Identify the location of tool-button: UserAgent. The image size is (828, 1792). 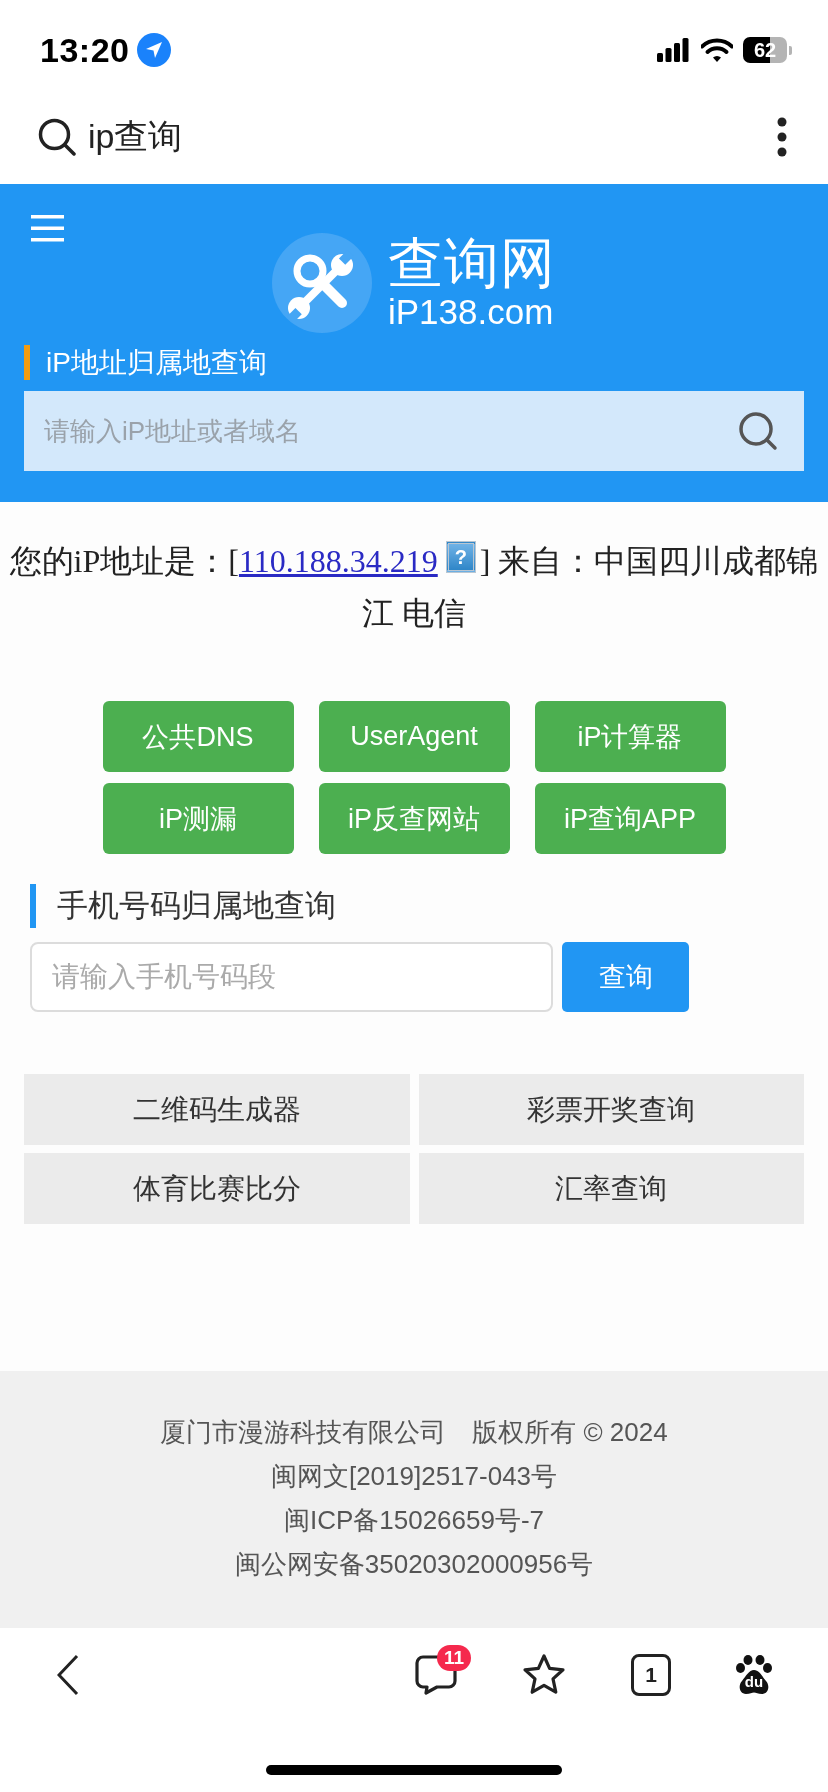
(414, 736).